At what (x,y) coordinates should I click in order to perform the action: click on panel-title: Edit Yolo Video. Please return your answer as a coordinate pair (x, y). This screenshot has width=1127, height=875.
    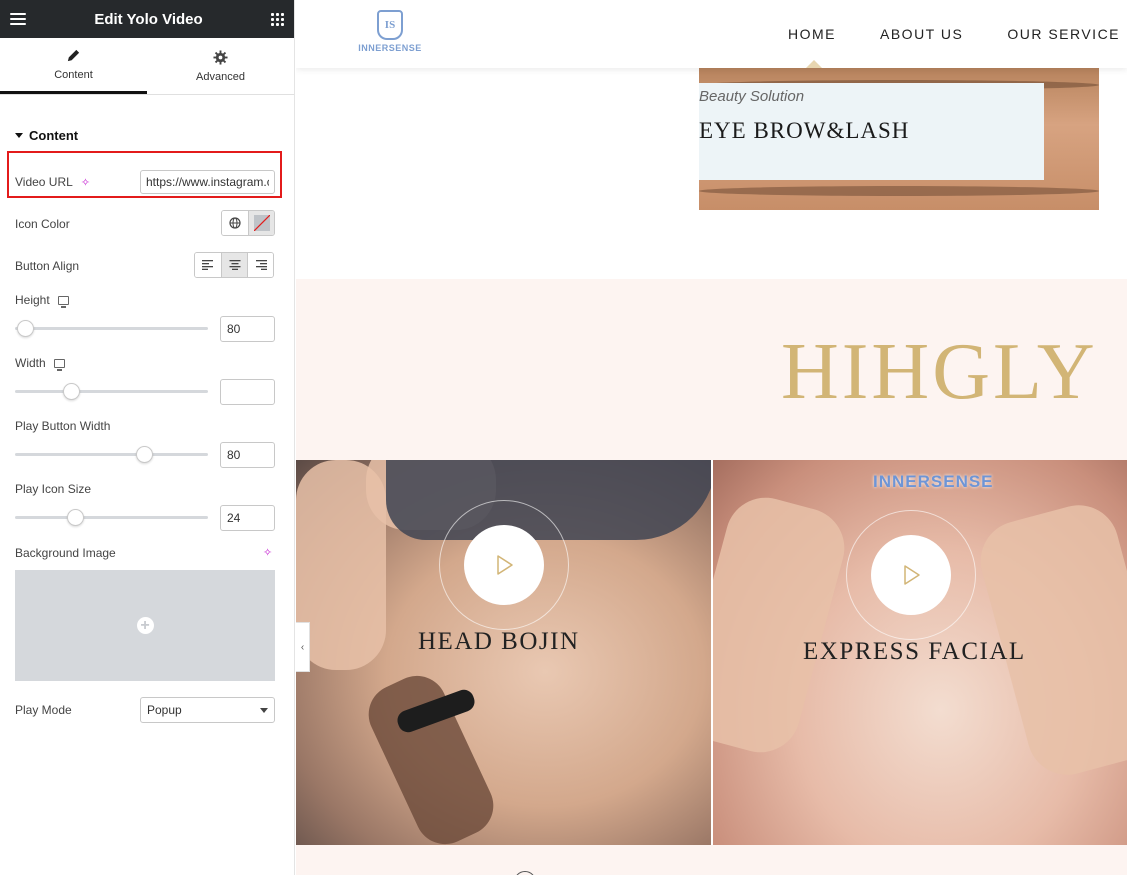
    Looking at the image, I should click on (148, 19).